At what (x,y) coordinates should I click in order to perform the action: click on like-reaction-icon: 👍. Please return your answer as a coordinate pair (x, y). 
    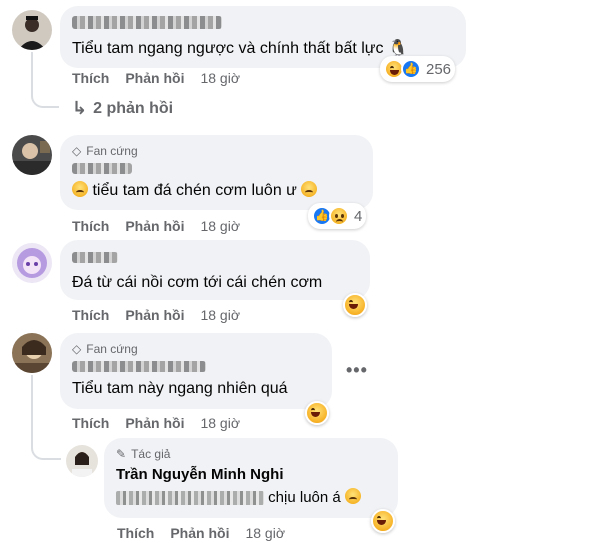
    Looking at the image, I should click on (411, 69).